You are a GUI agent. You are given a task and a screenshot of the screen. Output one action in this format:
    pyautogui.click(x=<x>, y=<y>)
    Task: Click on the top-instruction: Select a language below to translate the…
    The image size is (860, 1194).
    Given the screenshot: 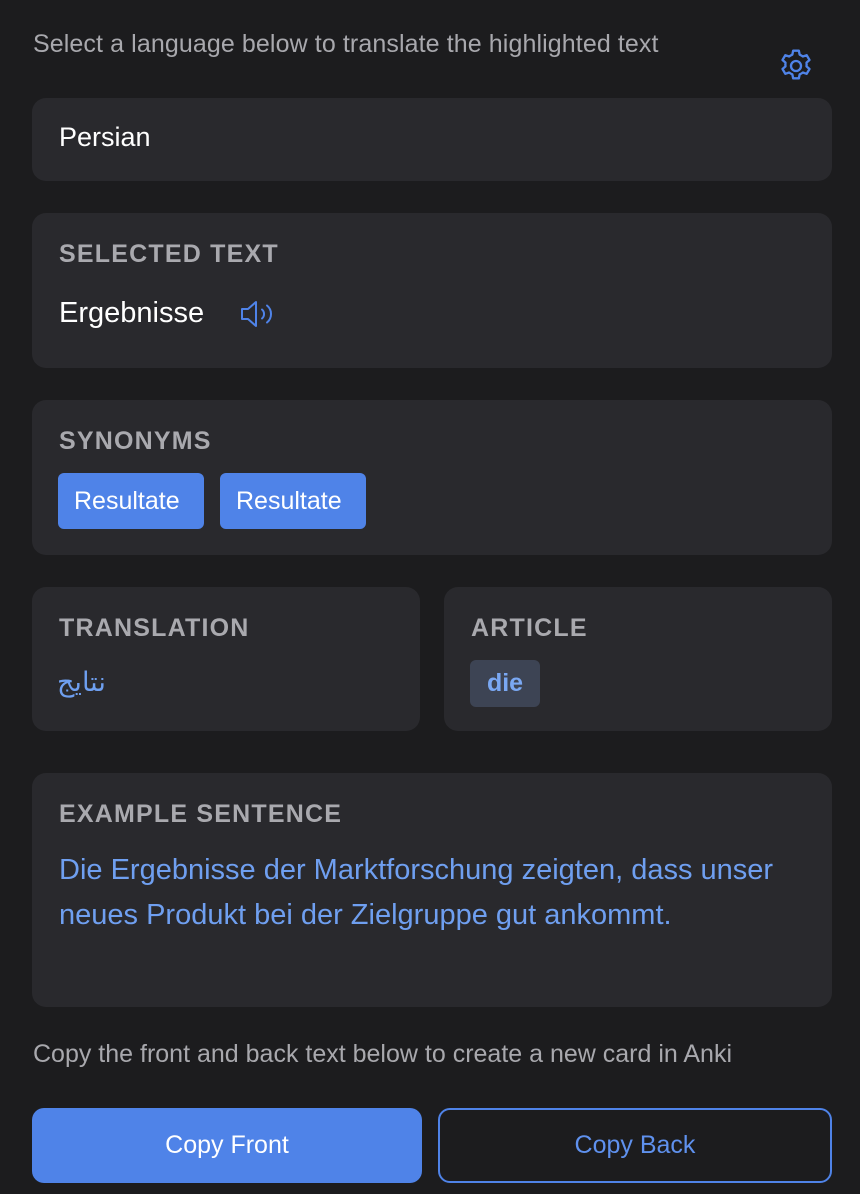 What is the action you would take?
    pyautogui.click(x=346, y=44)
    